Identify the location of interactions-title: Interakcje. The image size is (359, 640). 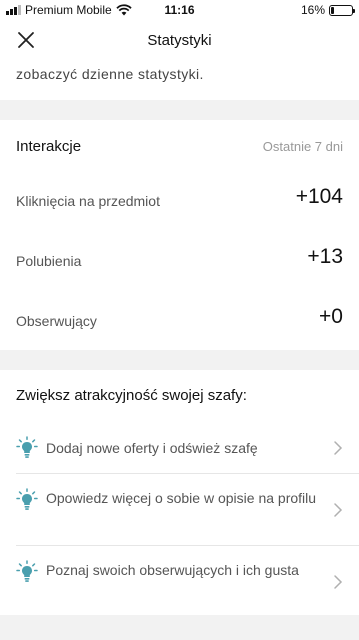
(49, 146).